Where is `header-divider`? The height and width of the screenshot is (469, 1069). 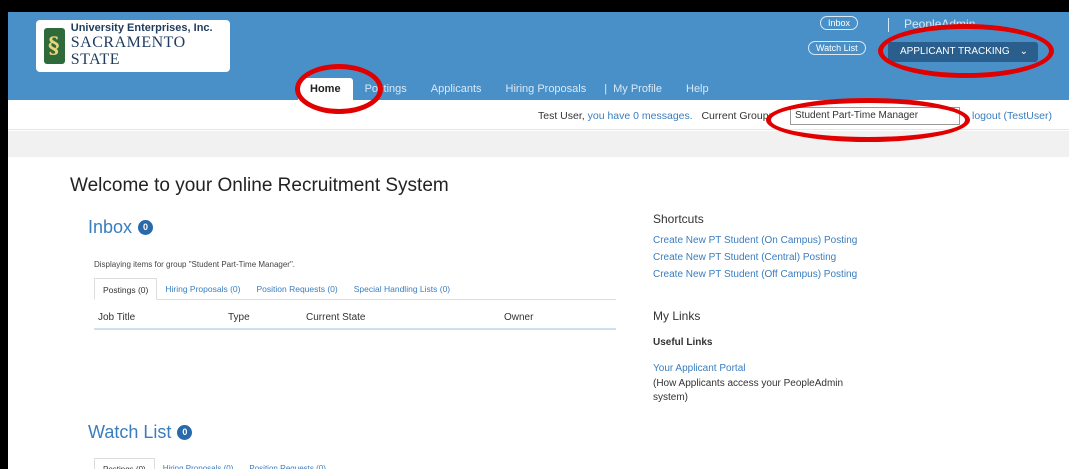
header-divider is located at coordinates (888, 25).